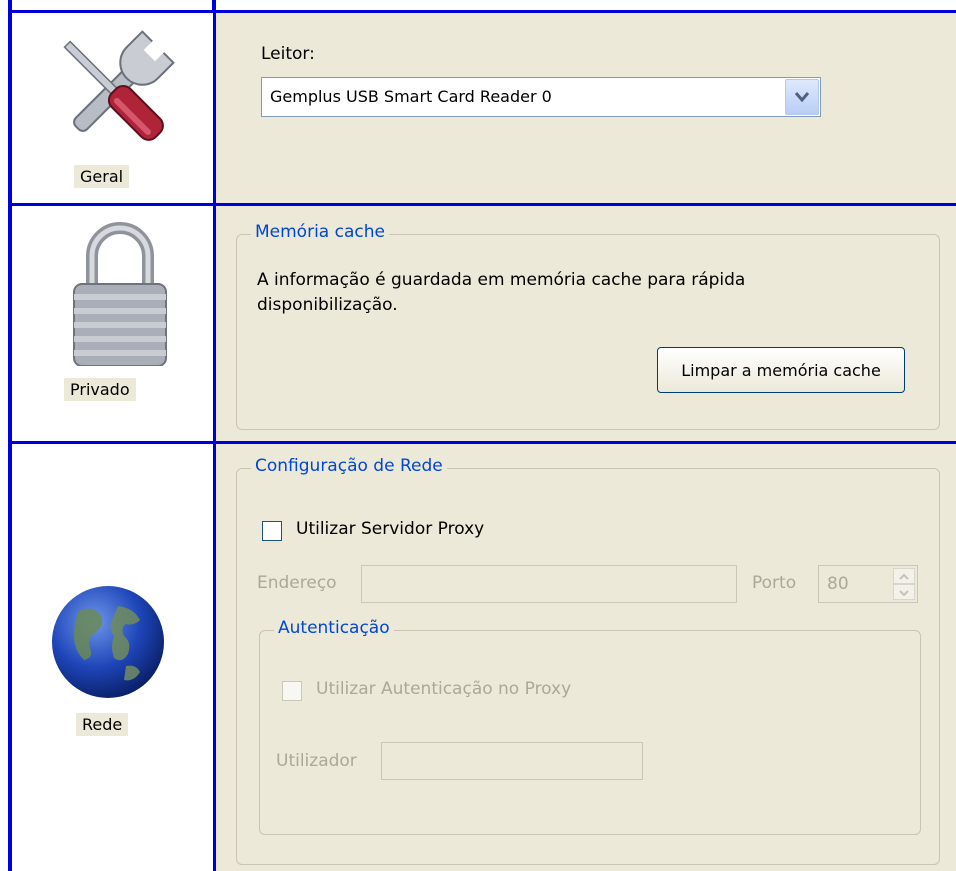 The height and width of the screenshot is (871, 956). Describe the element at coordinates (868, 584) in the screenshot. I see `port-spinner: 80` at that location.